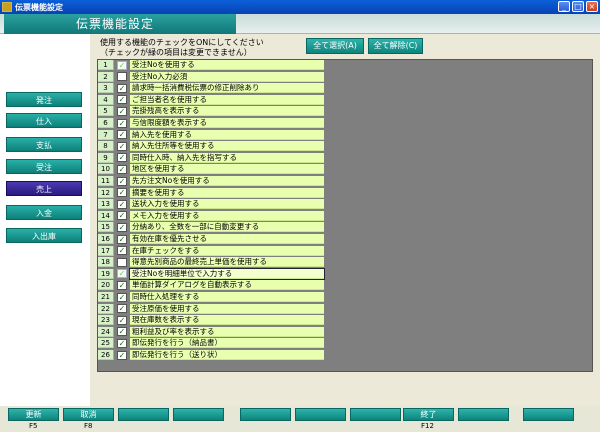 The width and height of the screenshot is (600, 432). Describe the element at coordinates (211, 297) in the screenshot. I see `list-item: 21 ✓ 同時仕入処理をする` at that location.